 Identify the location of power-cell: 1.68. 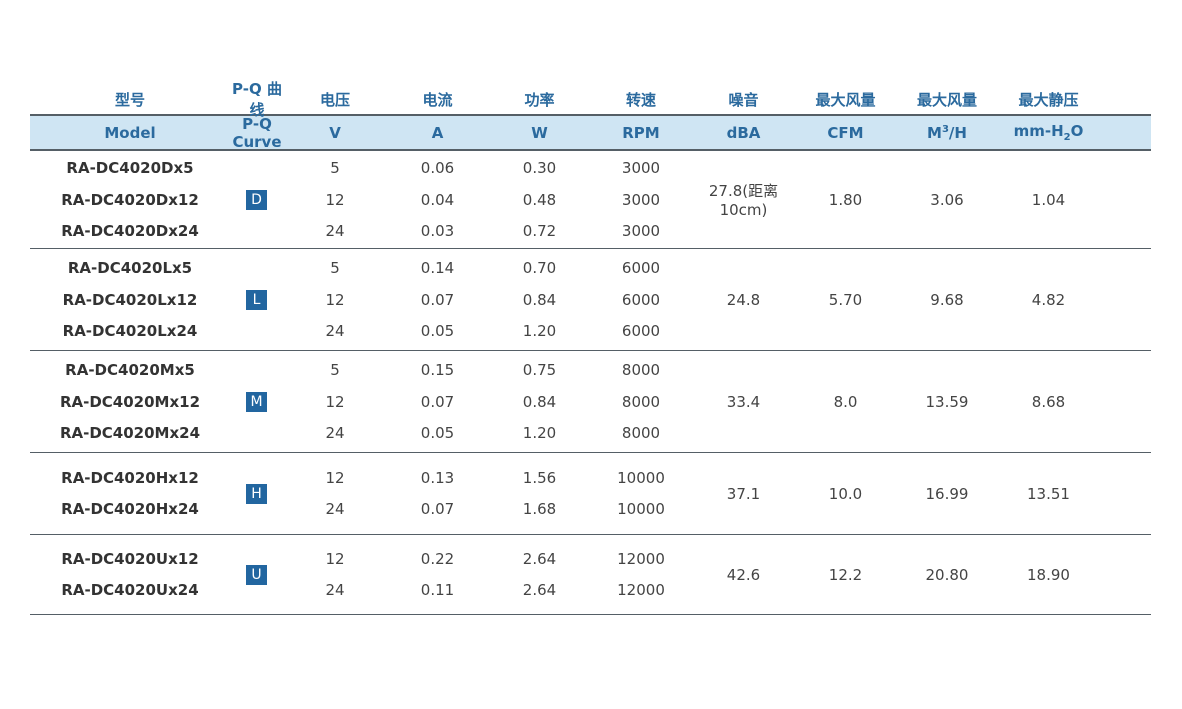
(539, 509).